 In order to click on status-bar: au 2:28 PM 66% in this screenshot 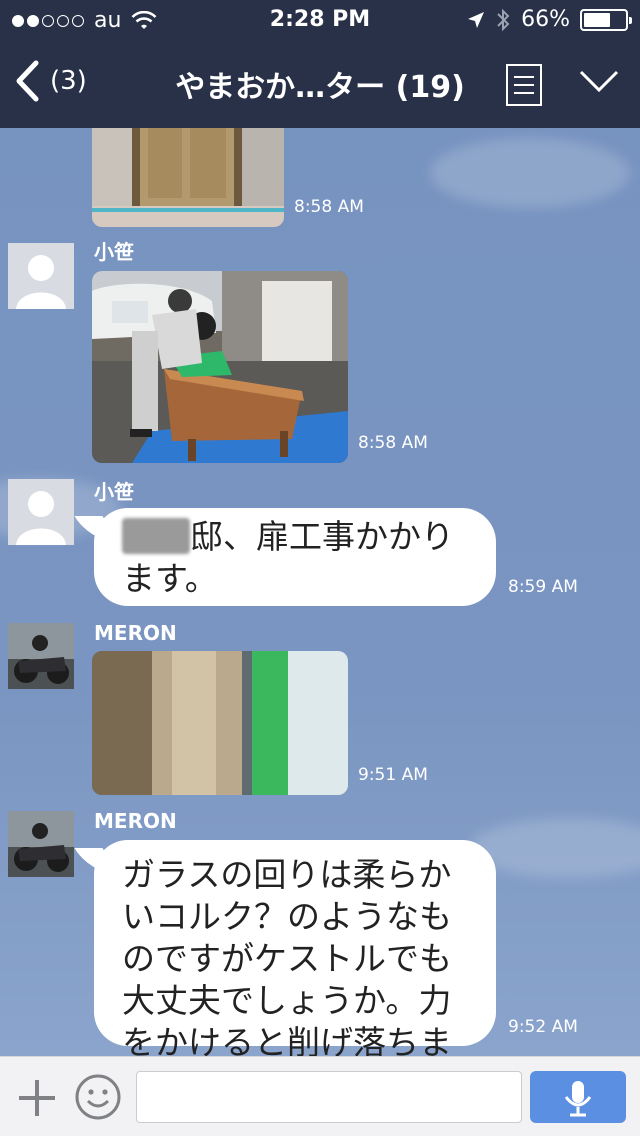, I will do `click(320, 20)`.